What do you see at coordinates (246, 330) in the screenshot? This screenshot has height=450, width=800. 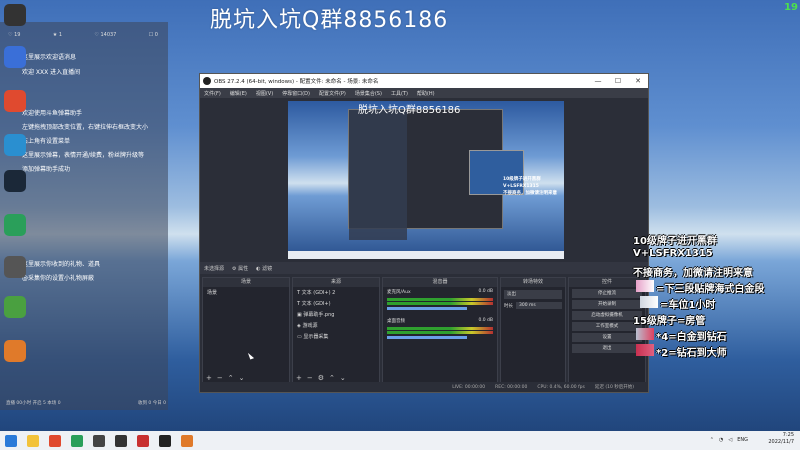 I see `scenes-dock: 场景 场景 + − ⌃ ⌄` at bounding box center [246, 330].